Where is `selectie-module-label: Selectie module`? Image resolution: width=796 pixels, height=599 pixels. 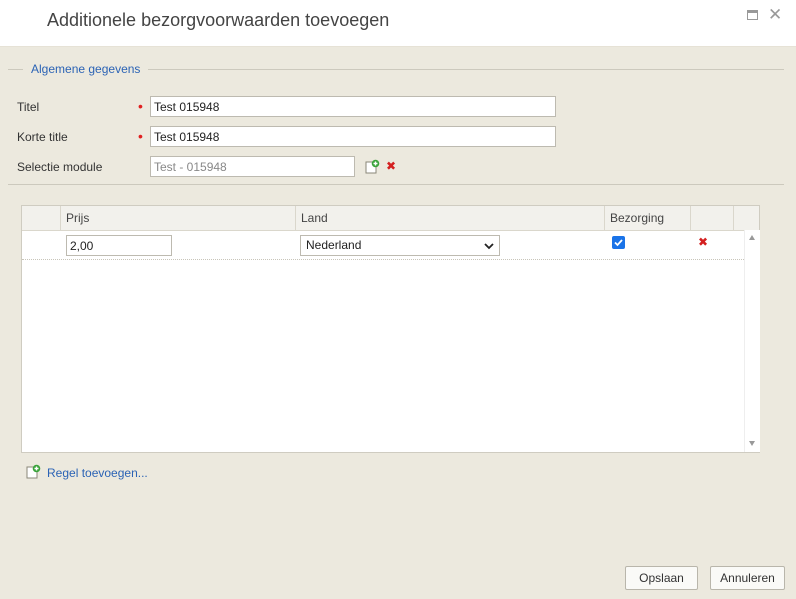 selectie-module-label: Selectie module is located at coordinates (60, 167).